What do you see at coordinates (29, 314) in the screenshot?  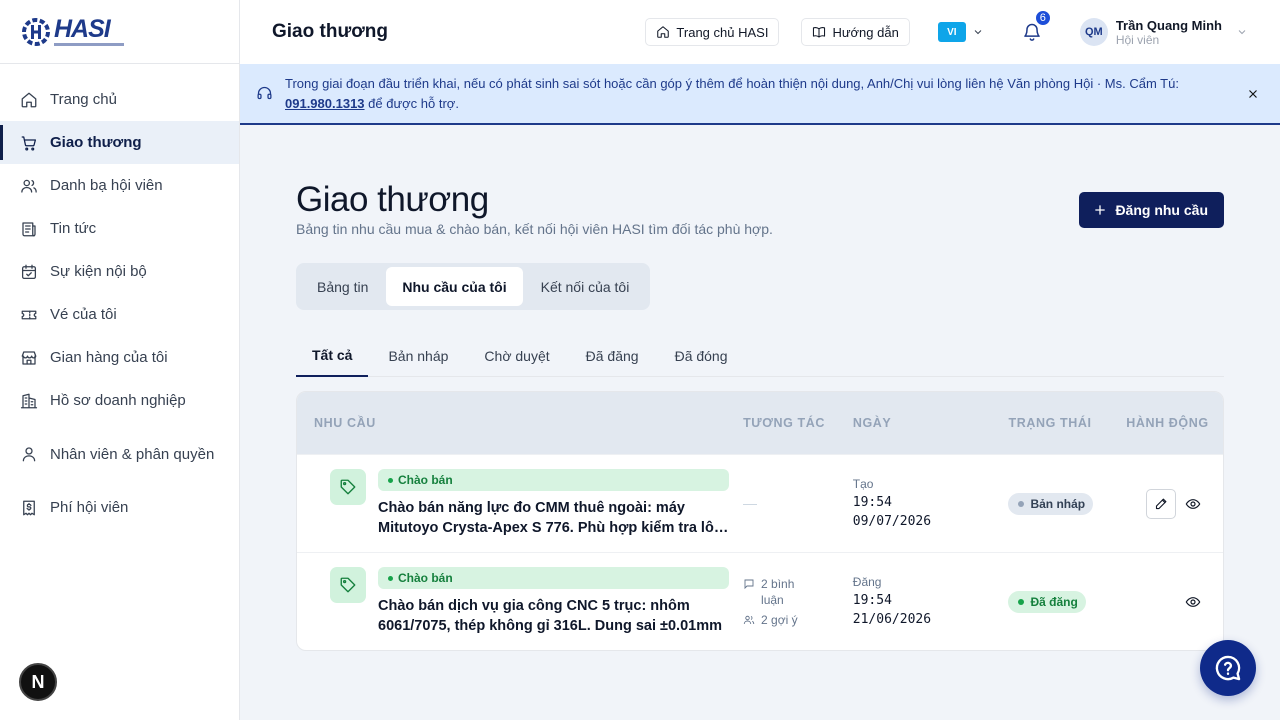 I see `ticket-icon` at bounding box center [29, 314].